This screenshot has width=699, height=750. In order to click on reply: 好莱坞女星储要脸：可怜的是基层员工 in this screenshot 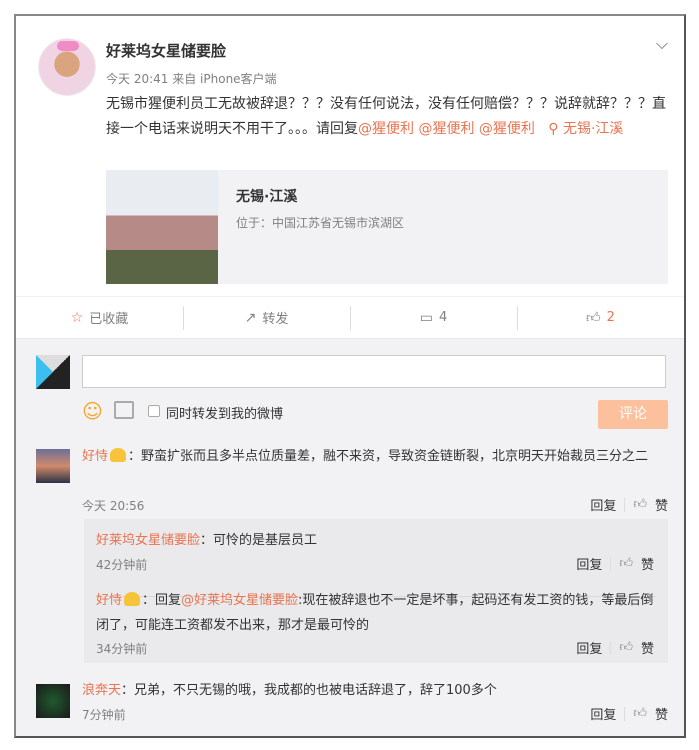, I will do `click(206, 540)`.